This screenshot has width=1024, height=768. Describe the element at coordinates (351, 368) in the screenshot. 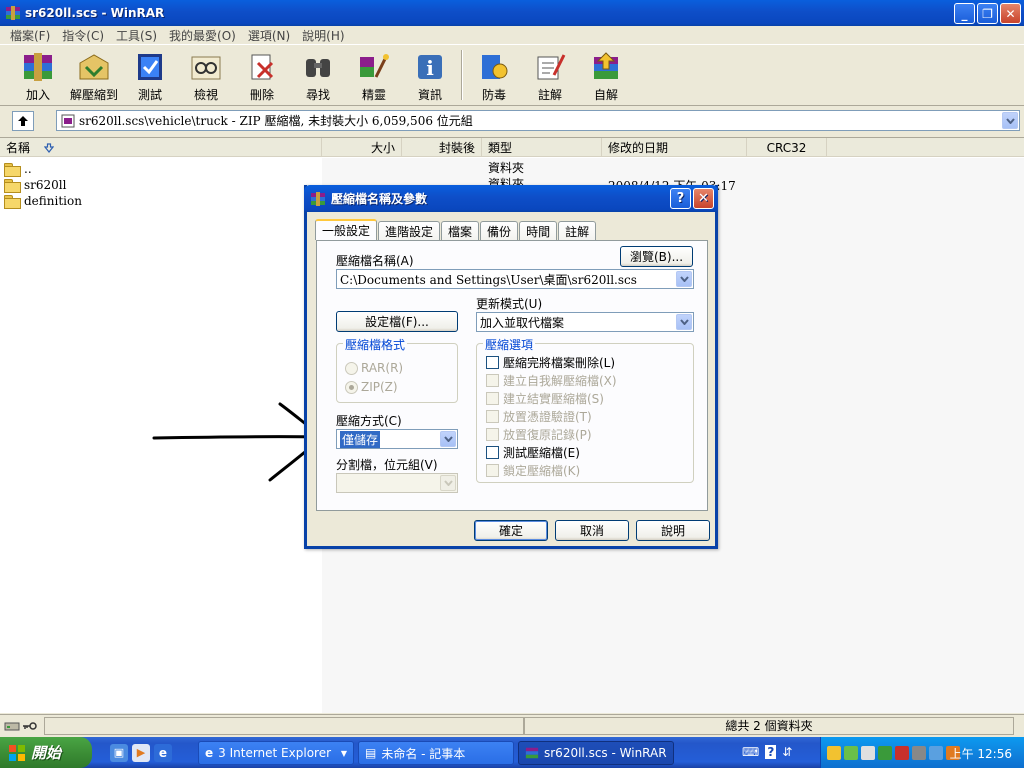

I see `radio-icon` at that location.